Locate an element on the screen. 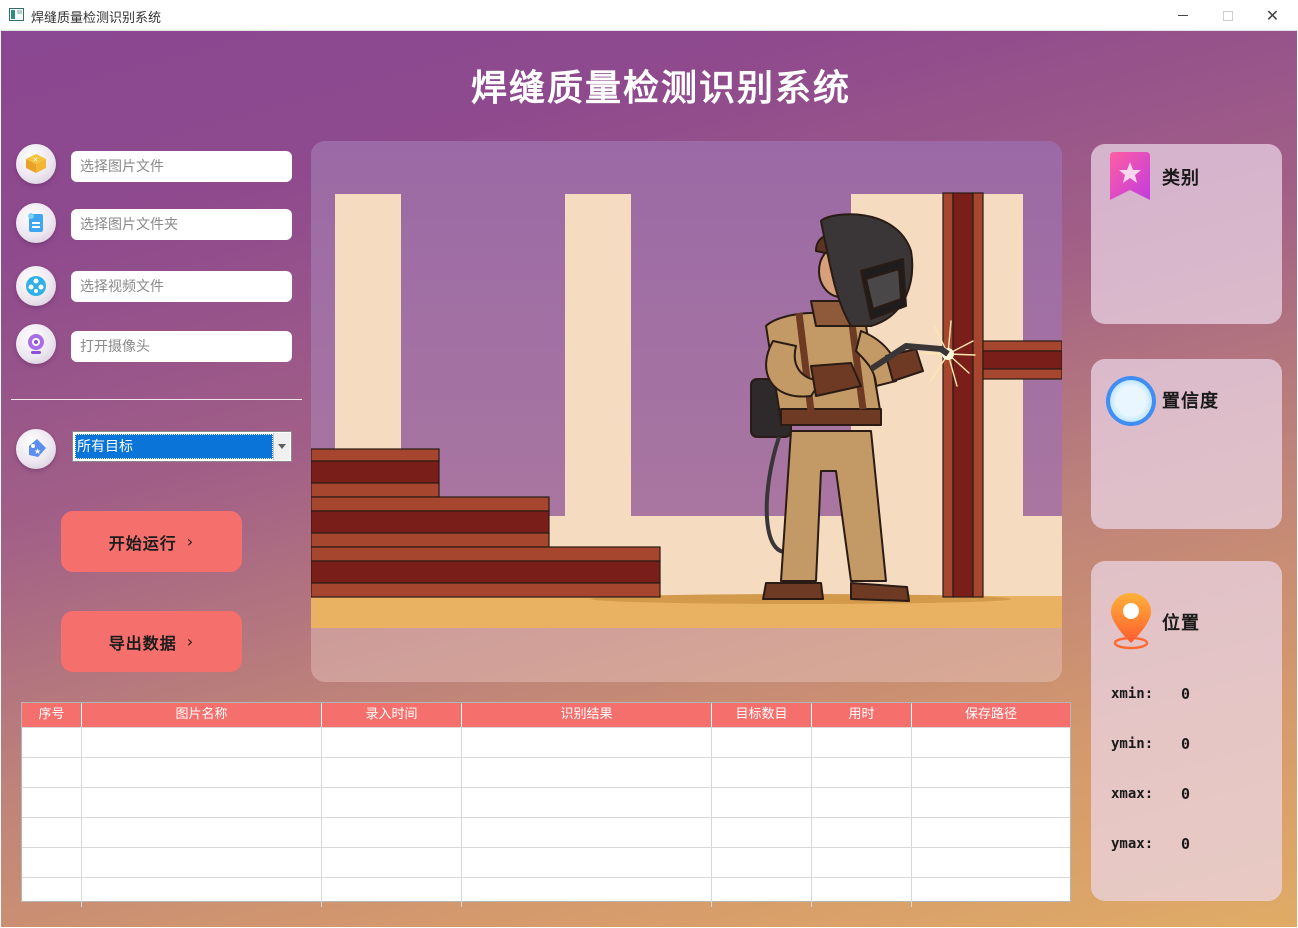 The image size is (1298, 928). app-icon is located at coordinates (16, 14).